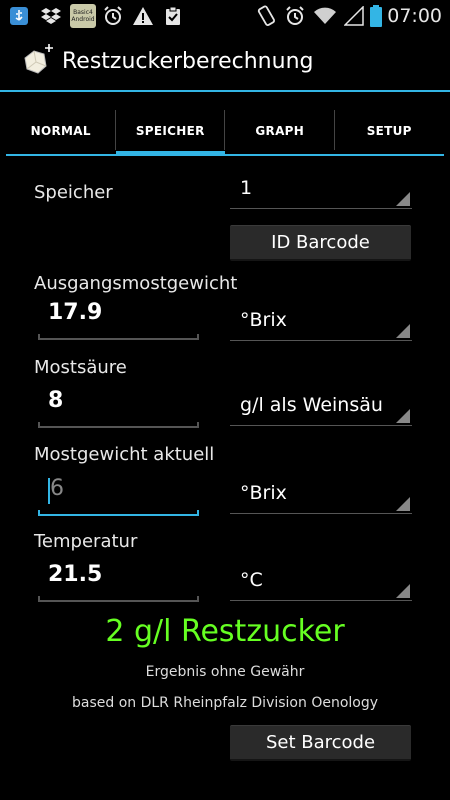 Image resolution: width=450 pixels, height=800 pixels. What do you see at coordinates (56, 400) in the screenshot?
I see `mostsaeure-value: 8` at bounding box center [56, 400].